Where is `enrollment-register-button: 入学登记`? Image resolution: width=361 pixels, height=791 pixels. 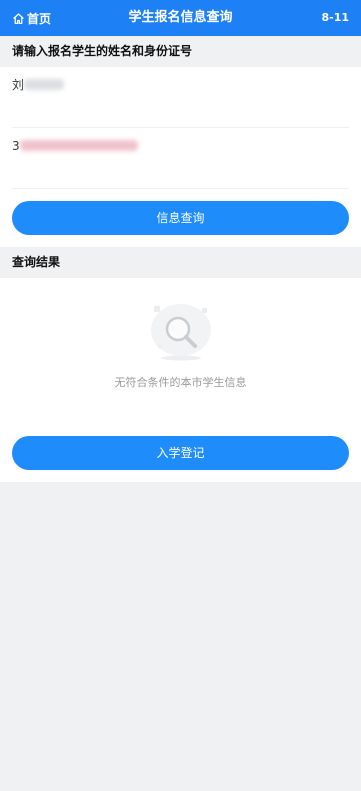
enrollment-register-button: 入学登记 is located at coordinates (180, 453).